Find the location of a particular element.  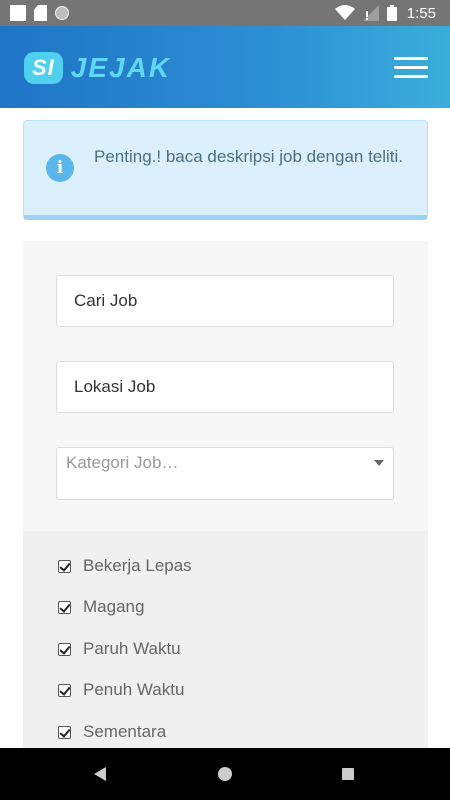

notification-square-icon is located at coordinates (18, 13).